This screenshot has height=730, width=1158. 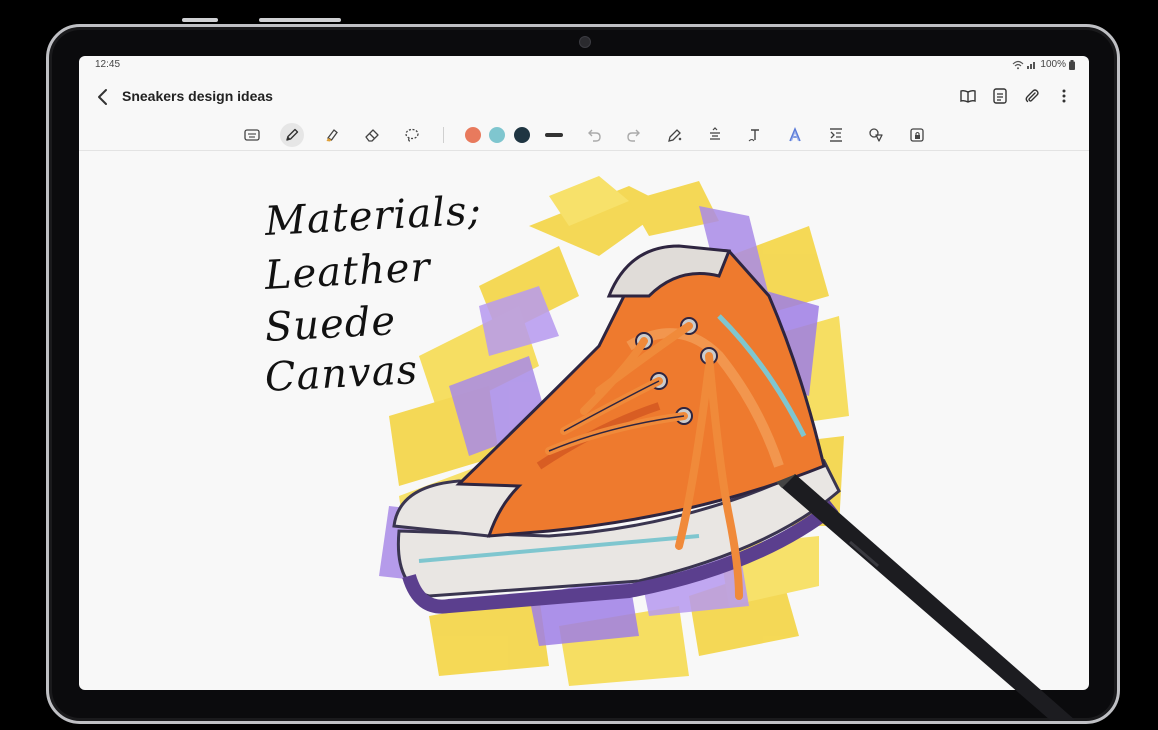 I want to click on undo-icon, so click(x=594, y=135).